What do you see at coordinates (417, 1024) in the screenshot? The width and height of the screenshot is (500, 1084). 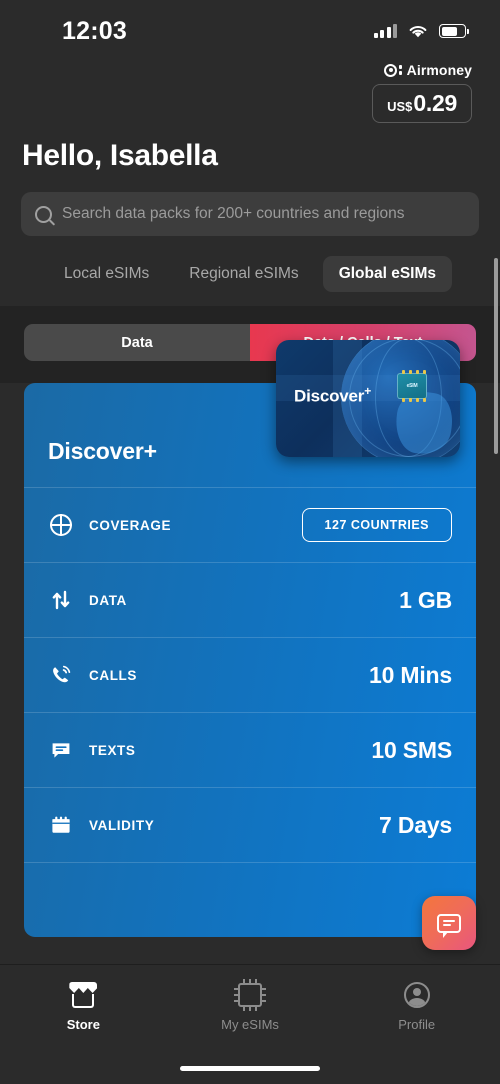 I see `nav-label-profile: Profile` at bounding box center [417, 1024].